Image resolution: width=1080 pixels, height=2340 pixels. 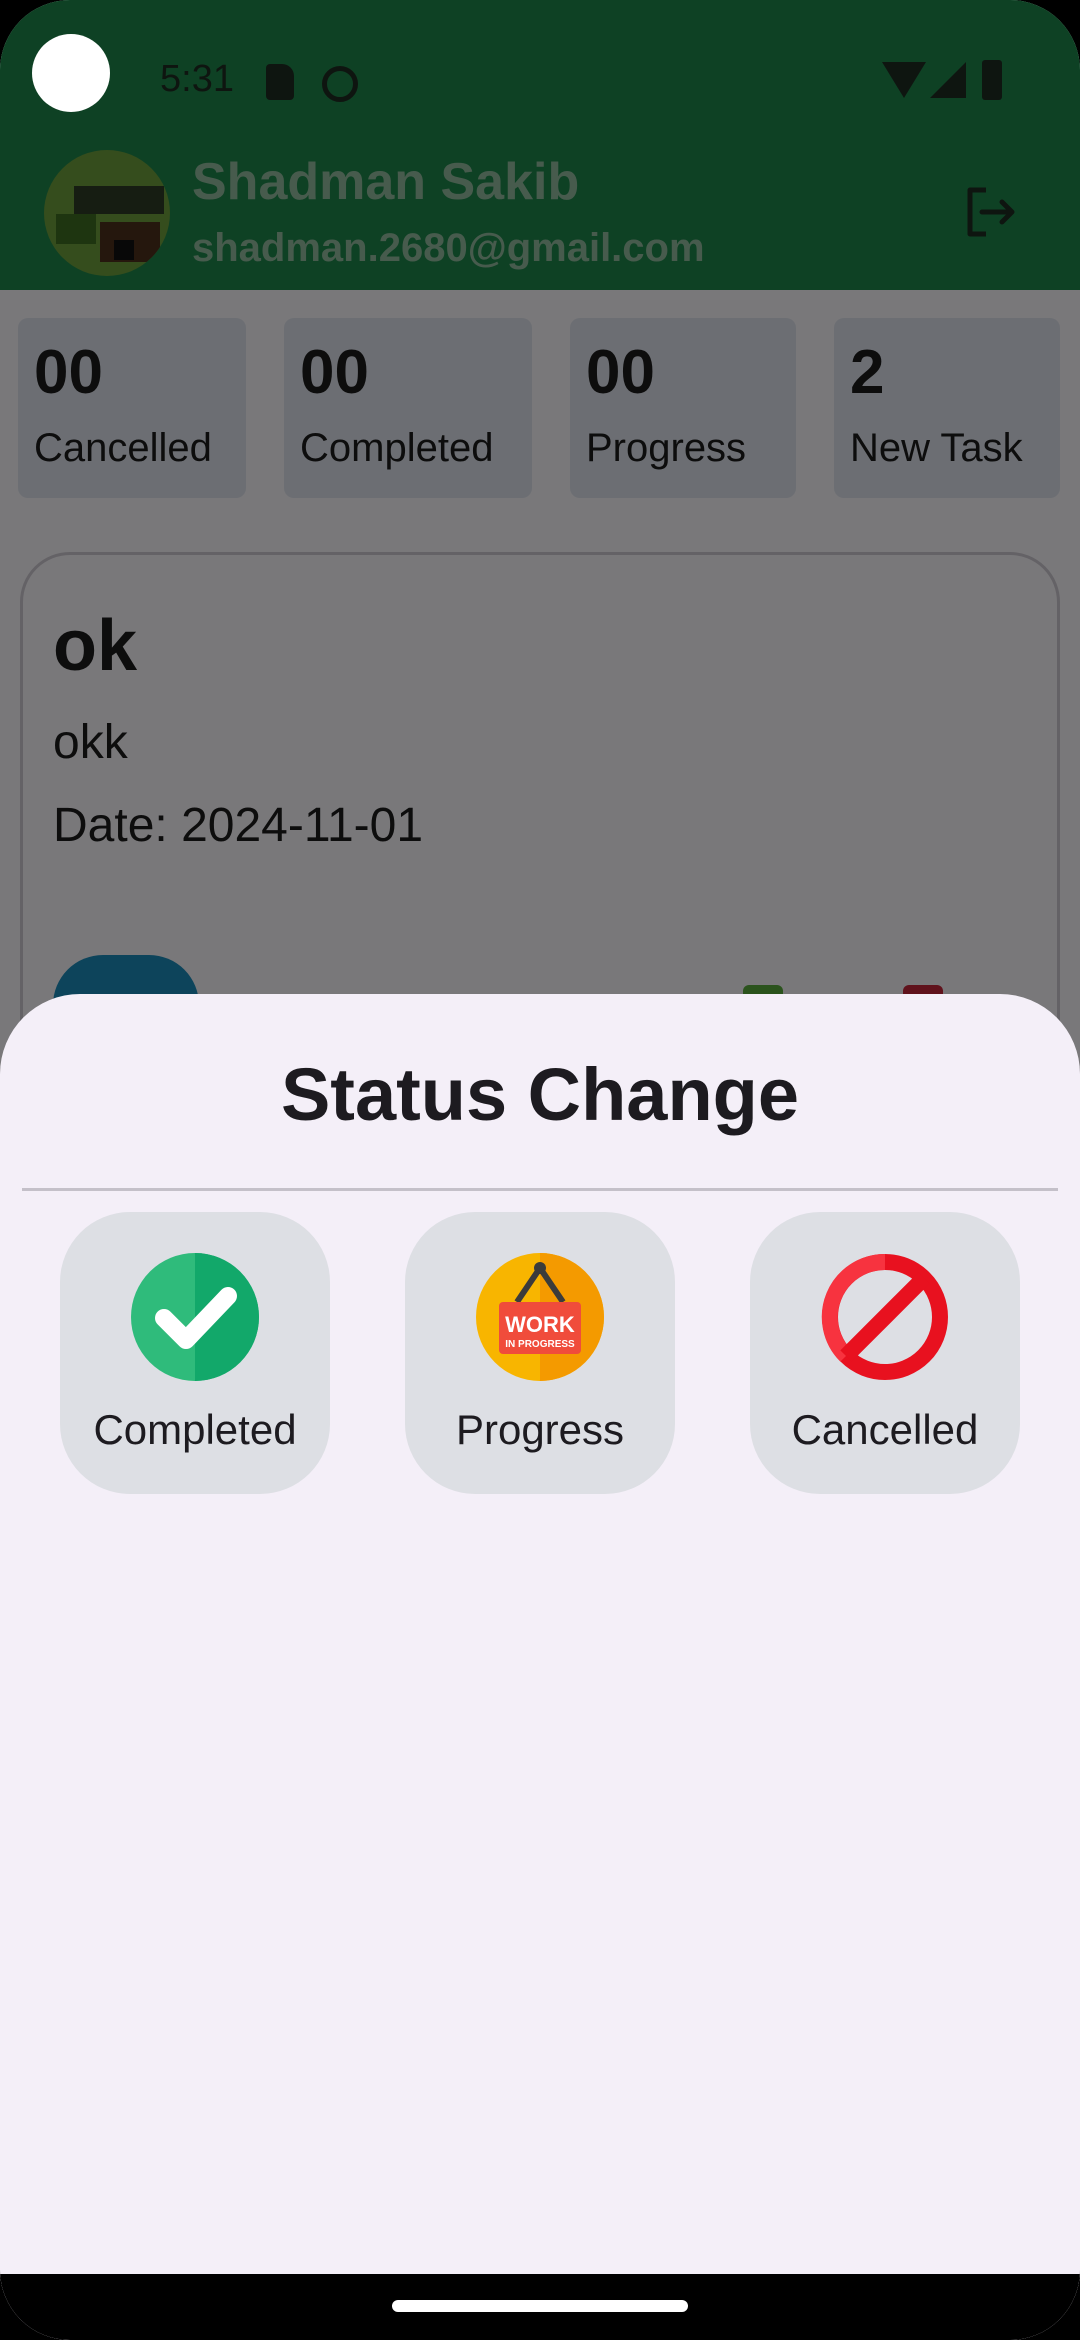 What do you see at coordinates (195, 1429) in the screenshot?
I see `status-option-label: Completed` at bounding box center [195, 1429].